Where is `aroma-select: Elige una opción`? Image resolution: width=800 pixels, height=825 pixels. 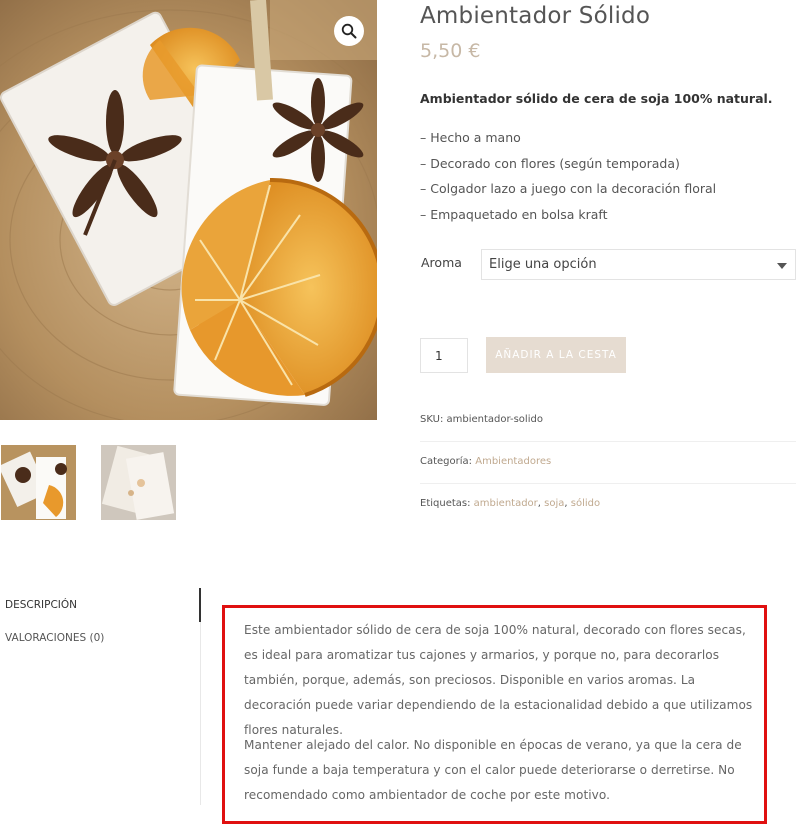 aroma-select: Elige una opción is located at coordinates (638, 264).